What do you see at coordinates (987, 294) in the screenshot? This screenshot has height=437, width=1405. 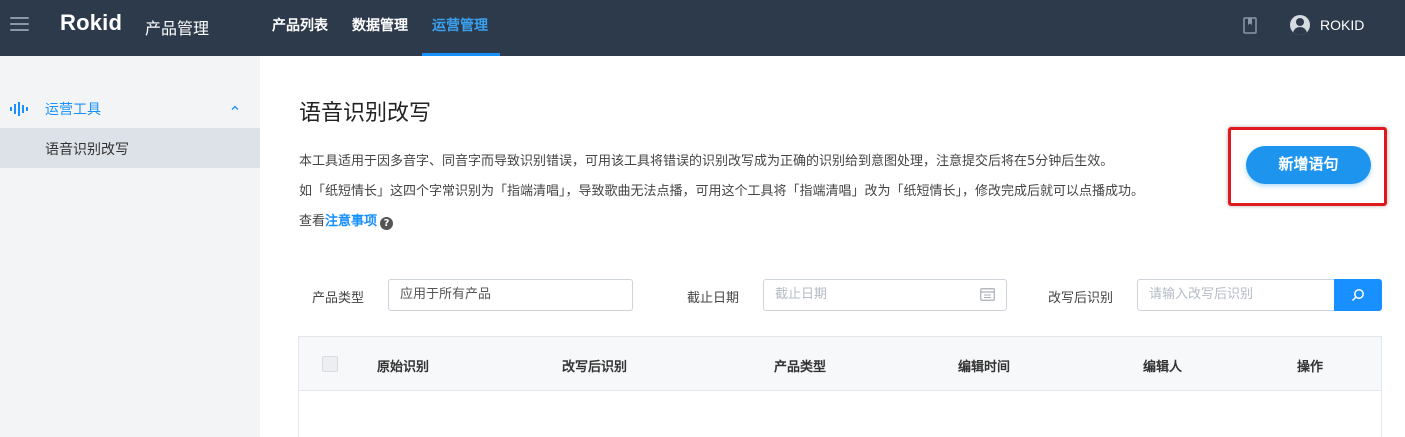 I see `calendar-icon` at bounding box center [987, 294].